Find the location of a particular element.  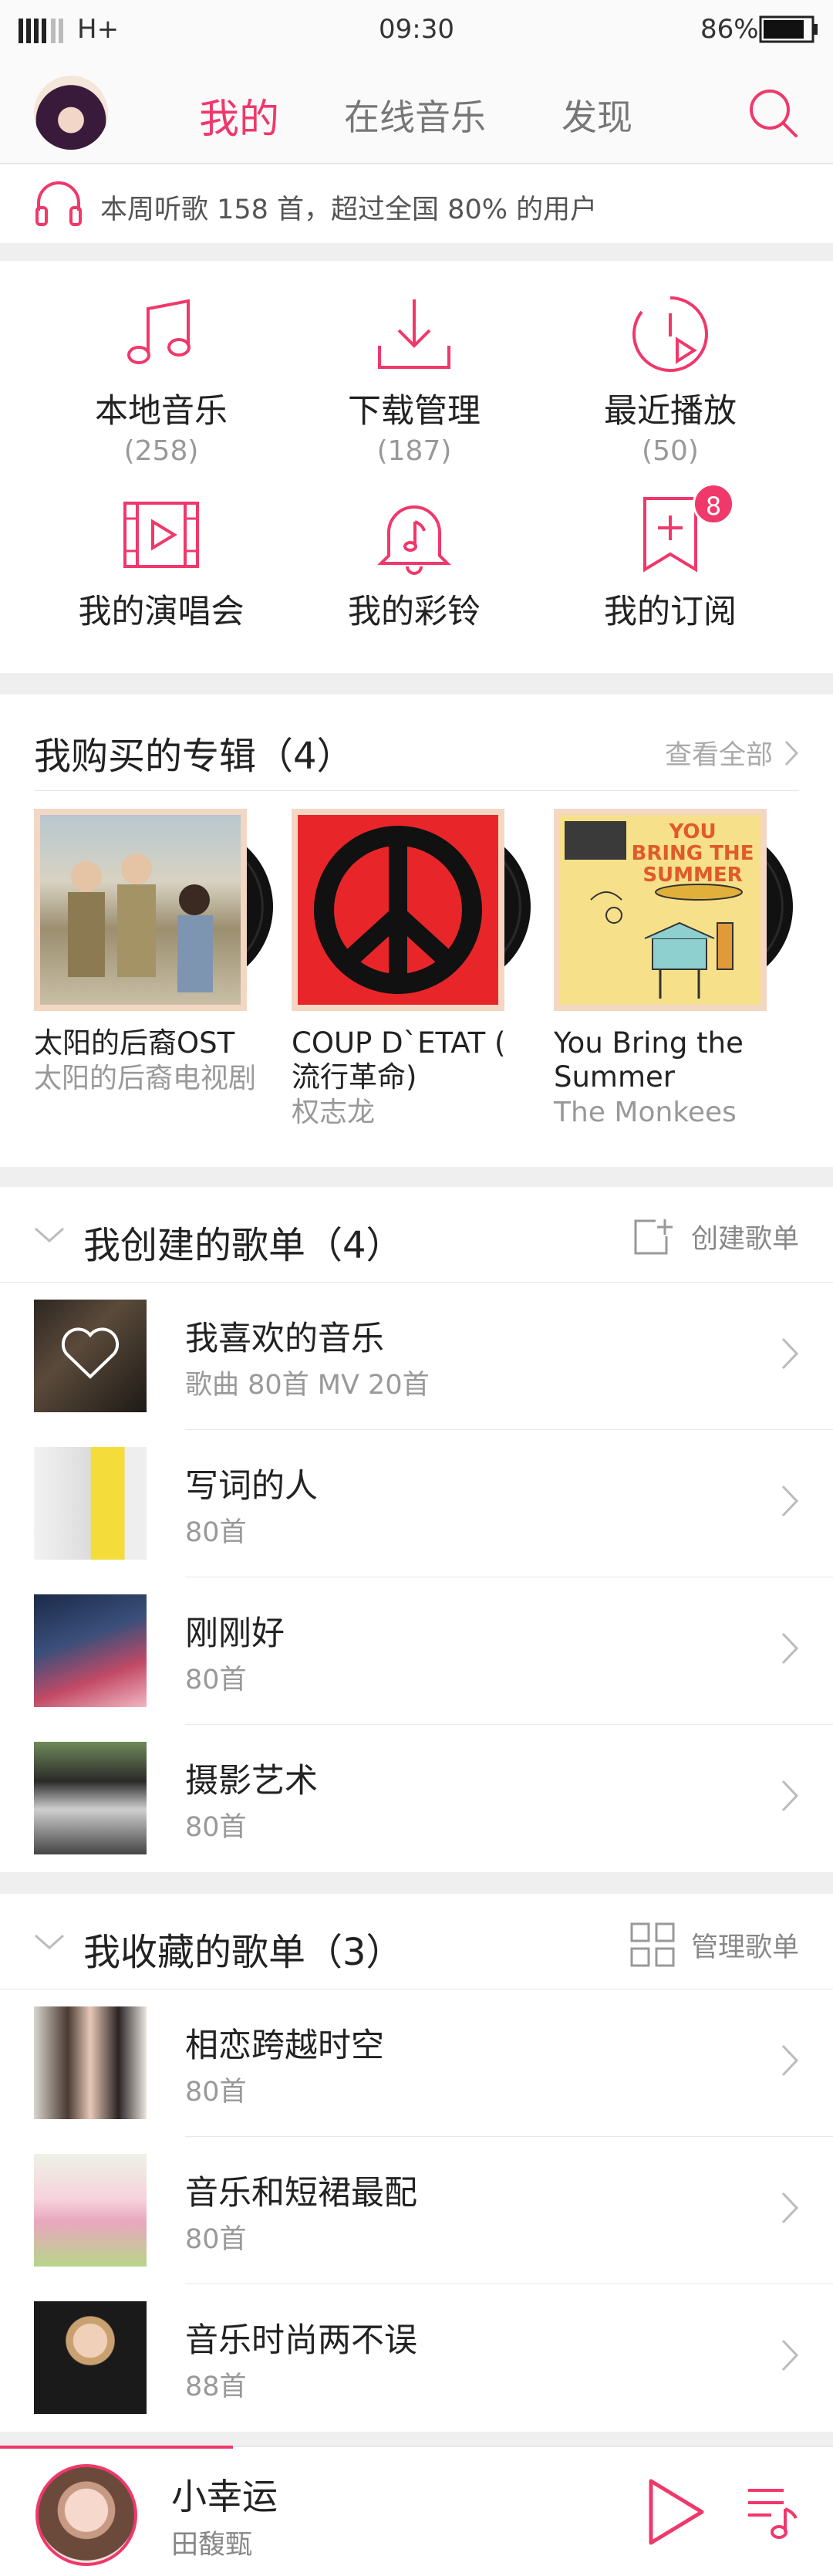

section-title: 我收藏的歌单（3） is located at coordinates (243, 1952).